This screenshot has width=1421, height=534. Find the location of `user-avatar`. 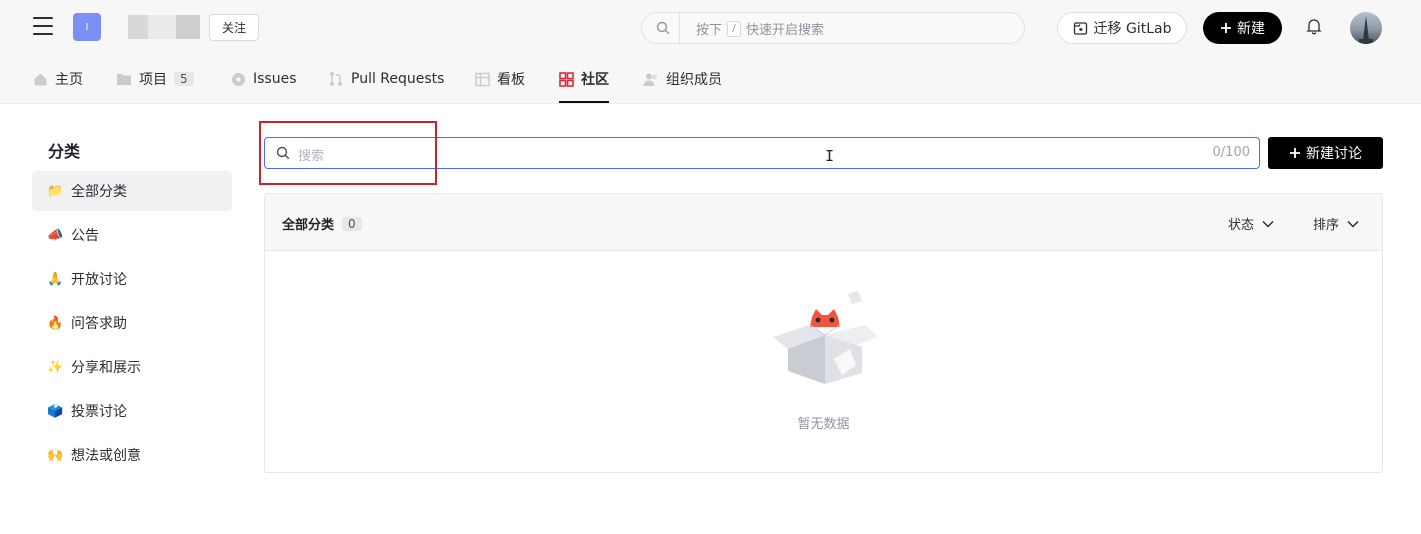

user-avatar is located at coordinates (1366, 28).